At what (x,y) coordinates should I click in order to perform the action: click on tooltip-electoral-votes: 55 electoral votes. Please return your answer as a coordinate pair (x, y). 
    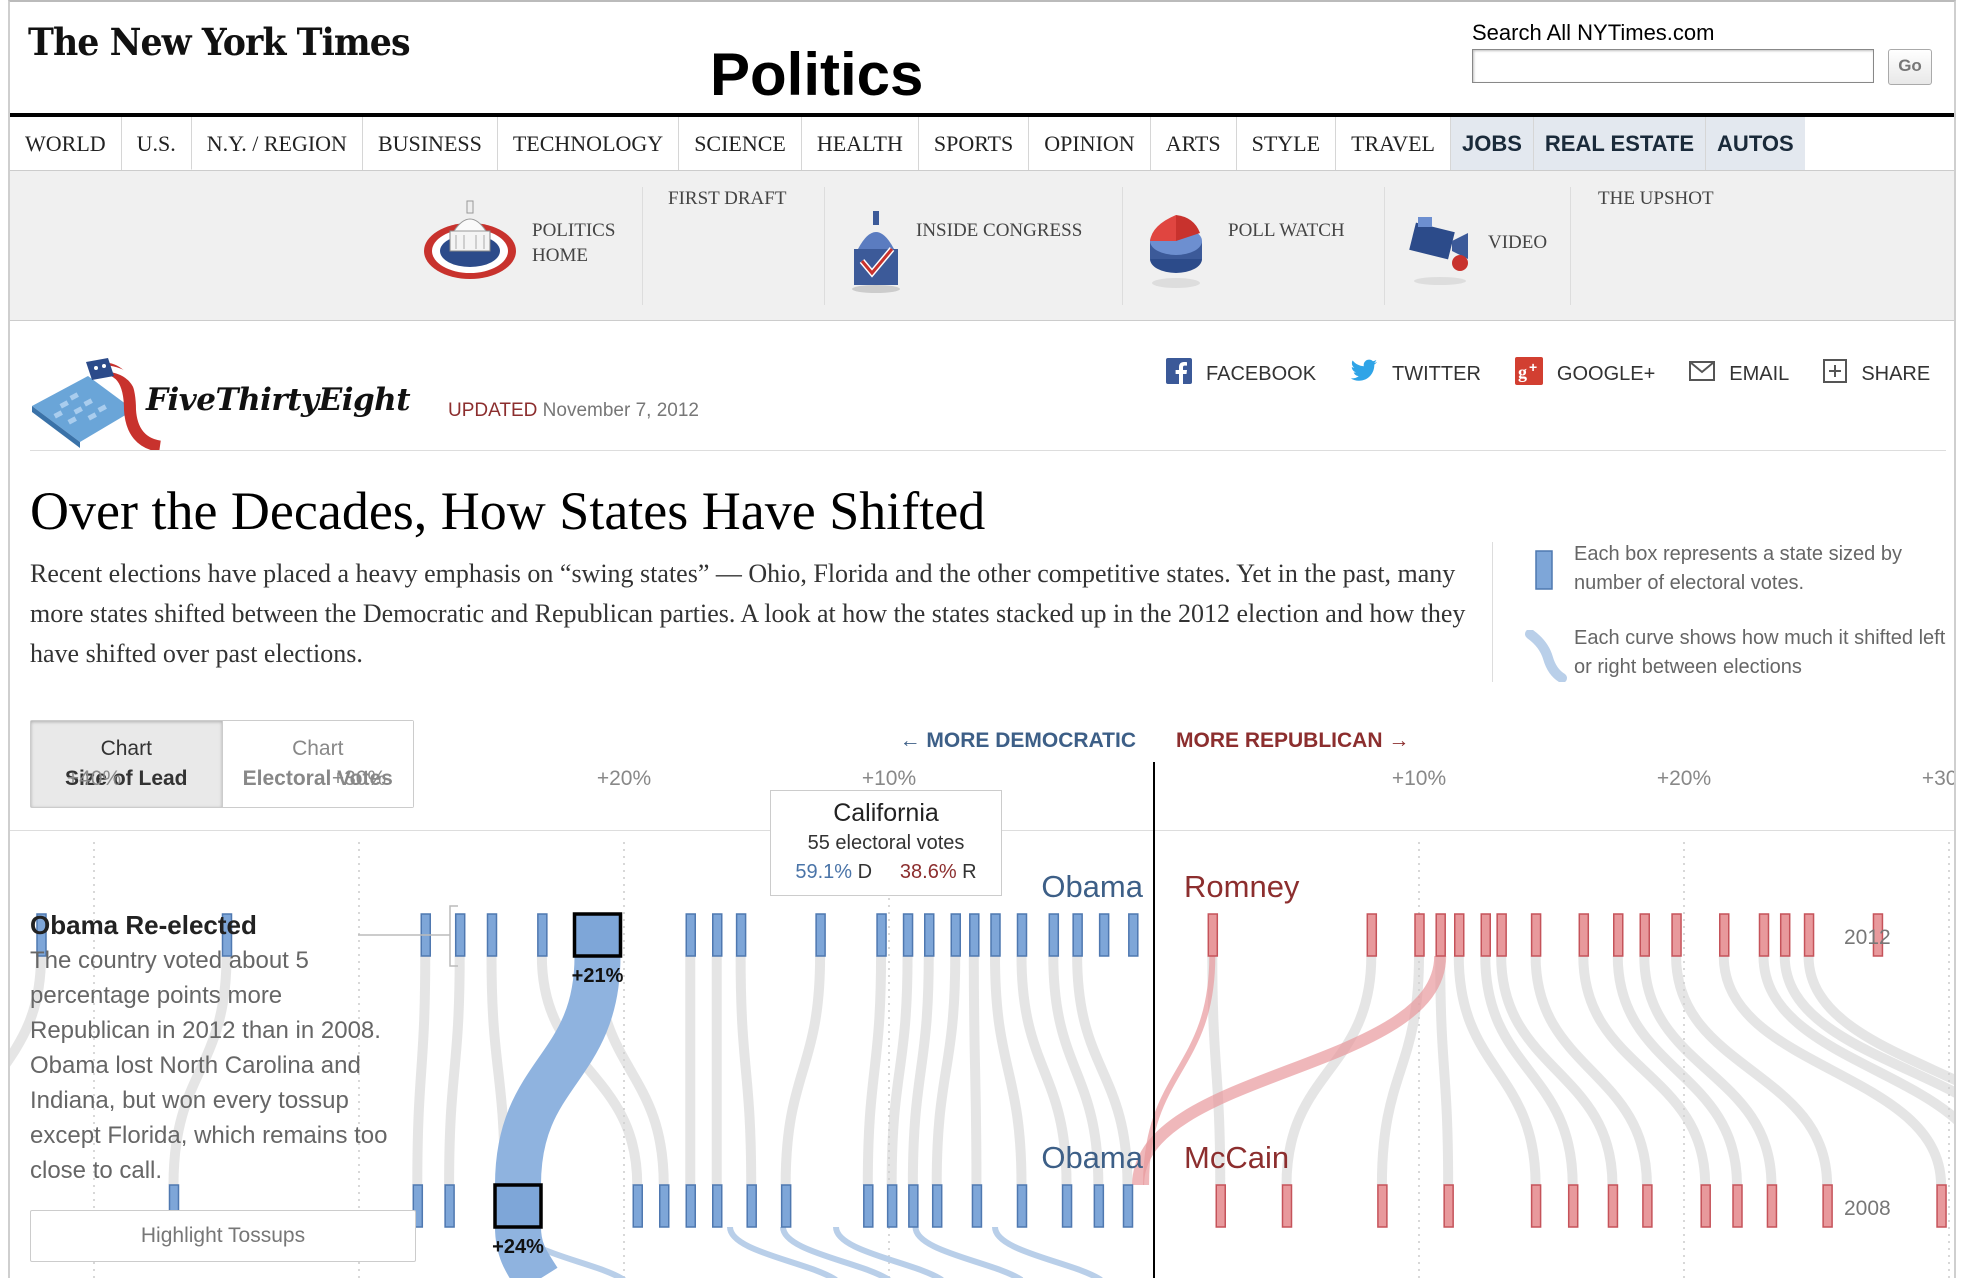
    Looking at the image, I should click on (886, 843).